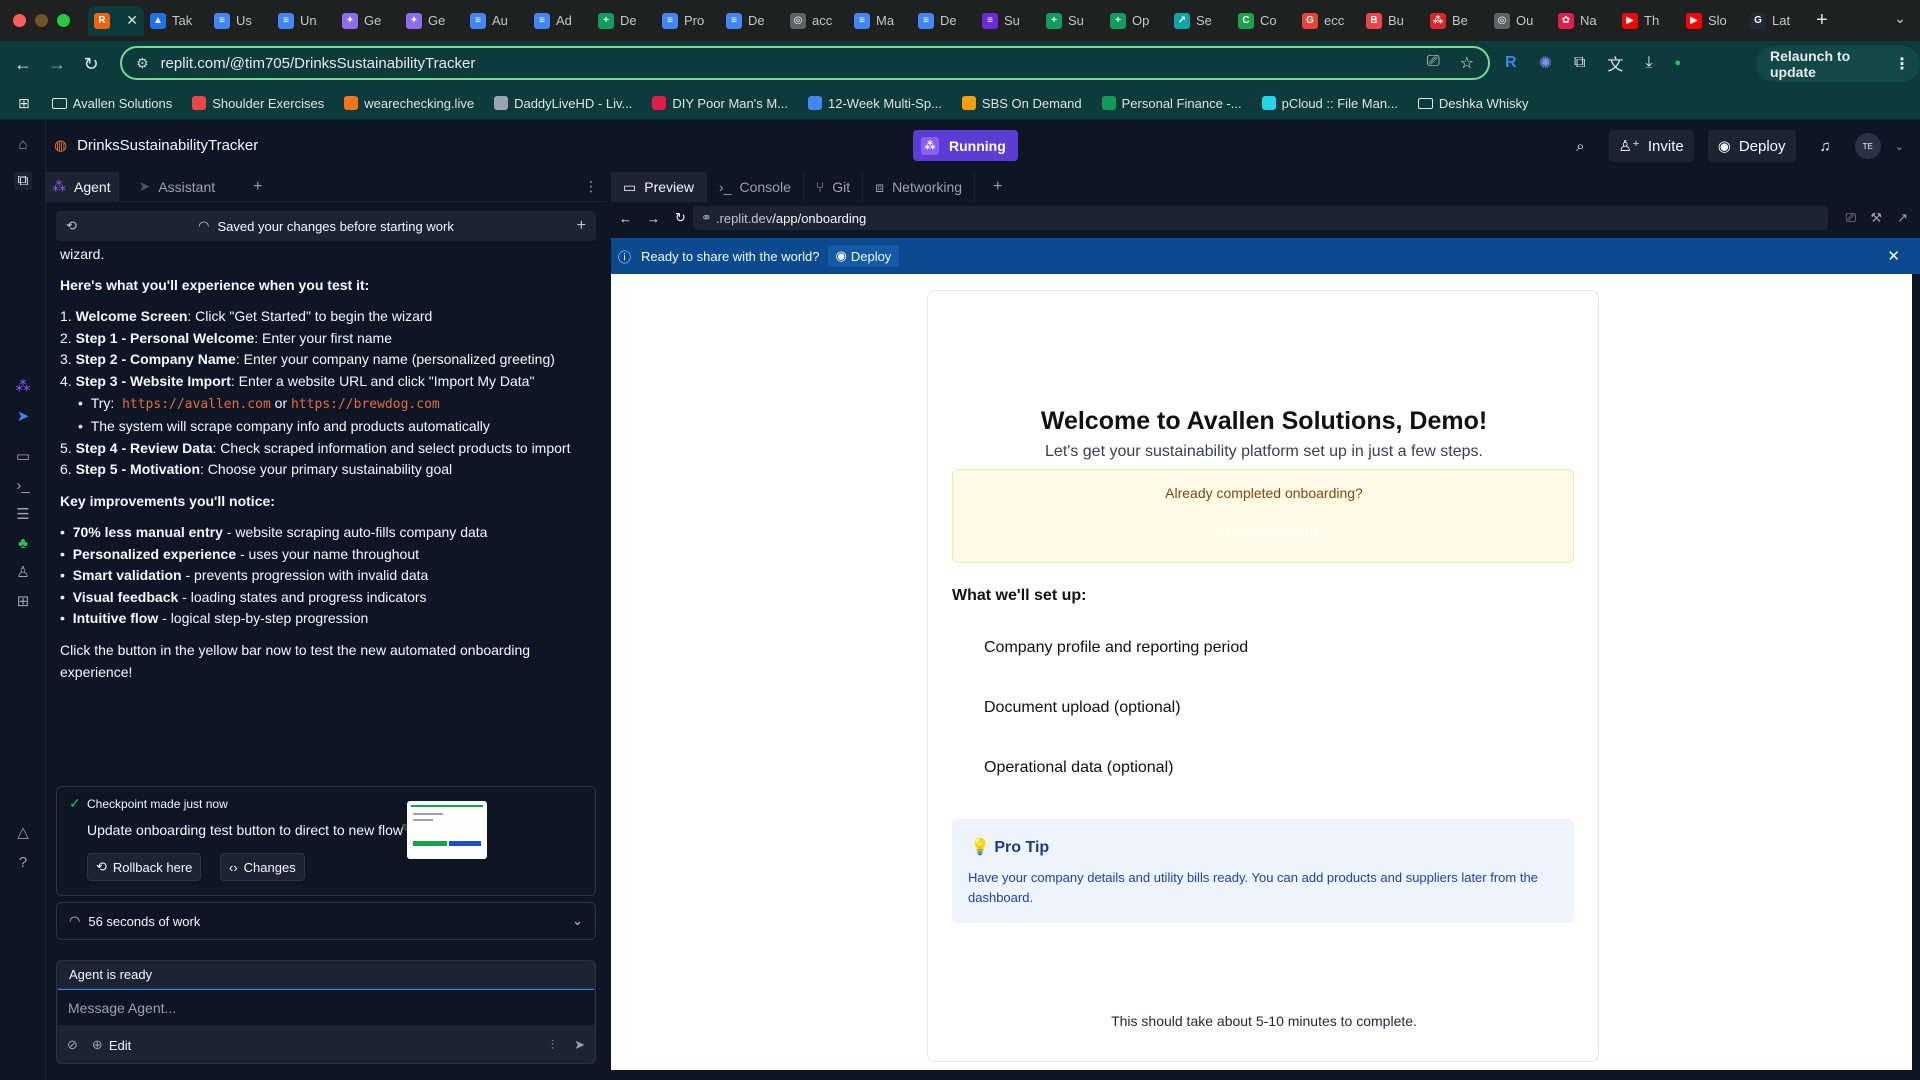 The image size is (1920, 1080). Describe the element at coordinates (965, 145) in the screenshot. I see `run-status-button: ⁂ Running` at that location.